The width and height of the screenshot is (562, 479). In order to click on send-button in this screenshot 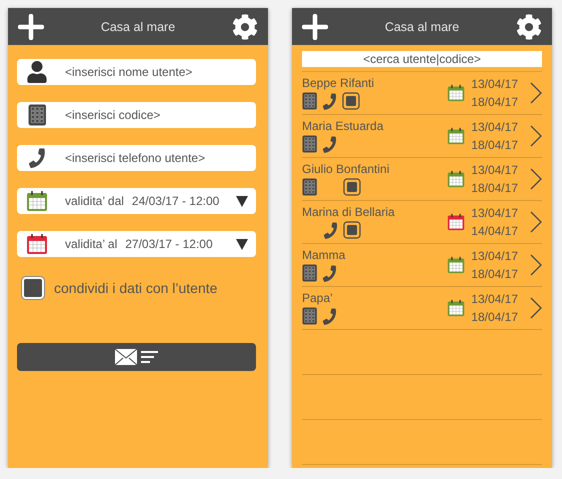, I will do `click(136, 357)`.